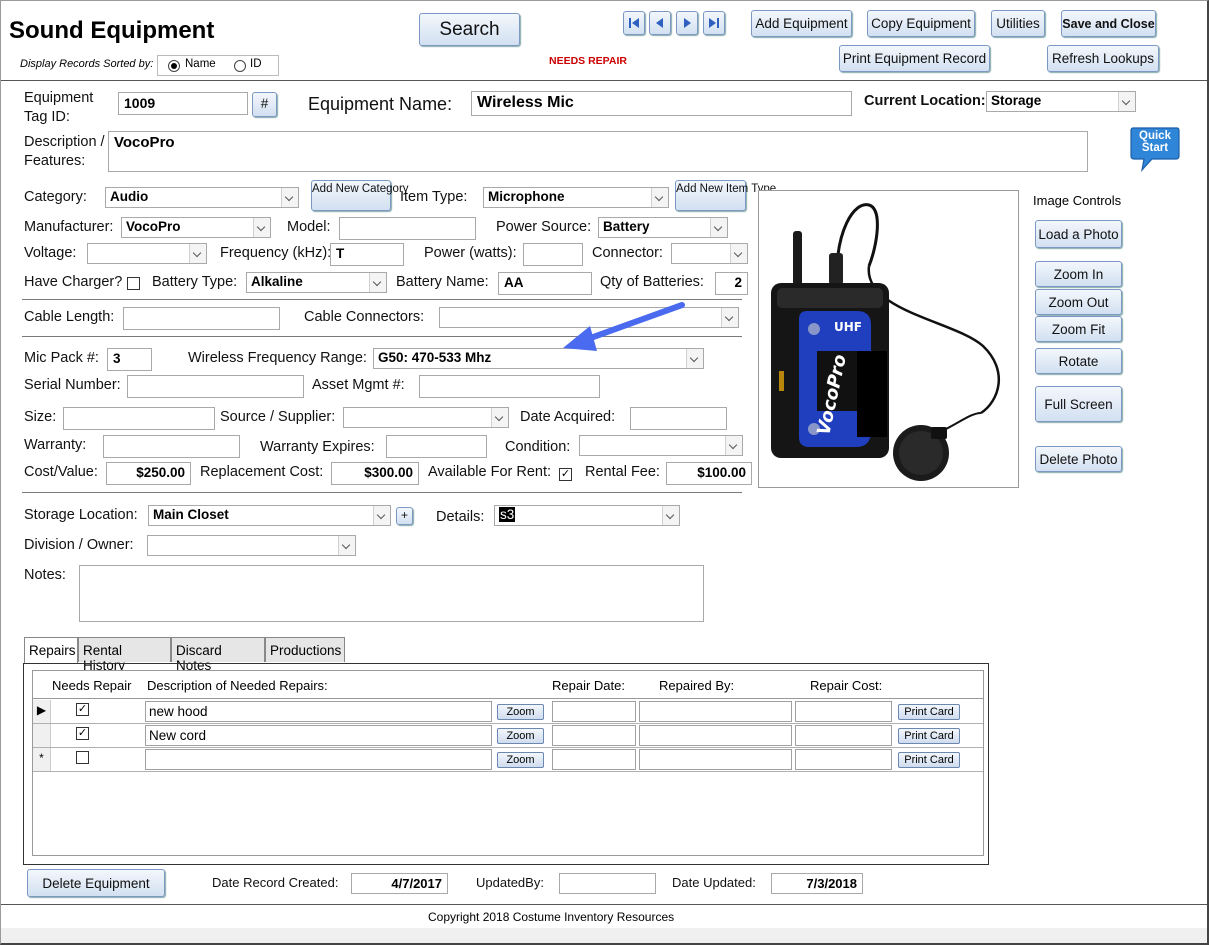 This screenshot has width=1209, height=945. What do you see at coordinates (289, 197) in the screenshot?
I see `chevron-down-icon` at bounding box center [289, 197].